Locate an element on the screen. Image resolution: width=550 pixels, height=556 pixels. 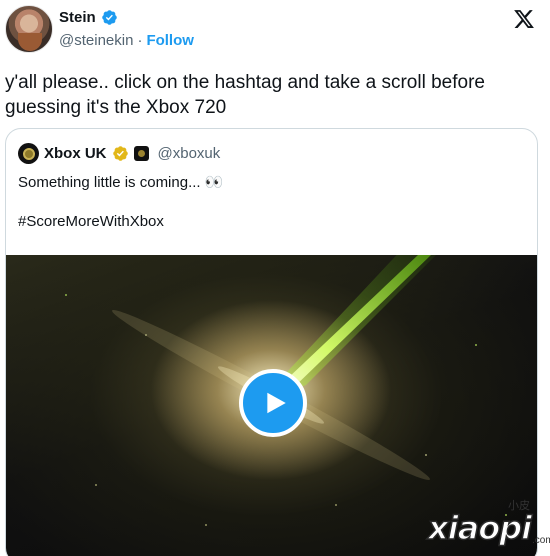
author-handle-row: @steinekin · Follow is located at coordinates (126, 40).